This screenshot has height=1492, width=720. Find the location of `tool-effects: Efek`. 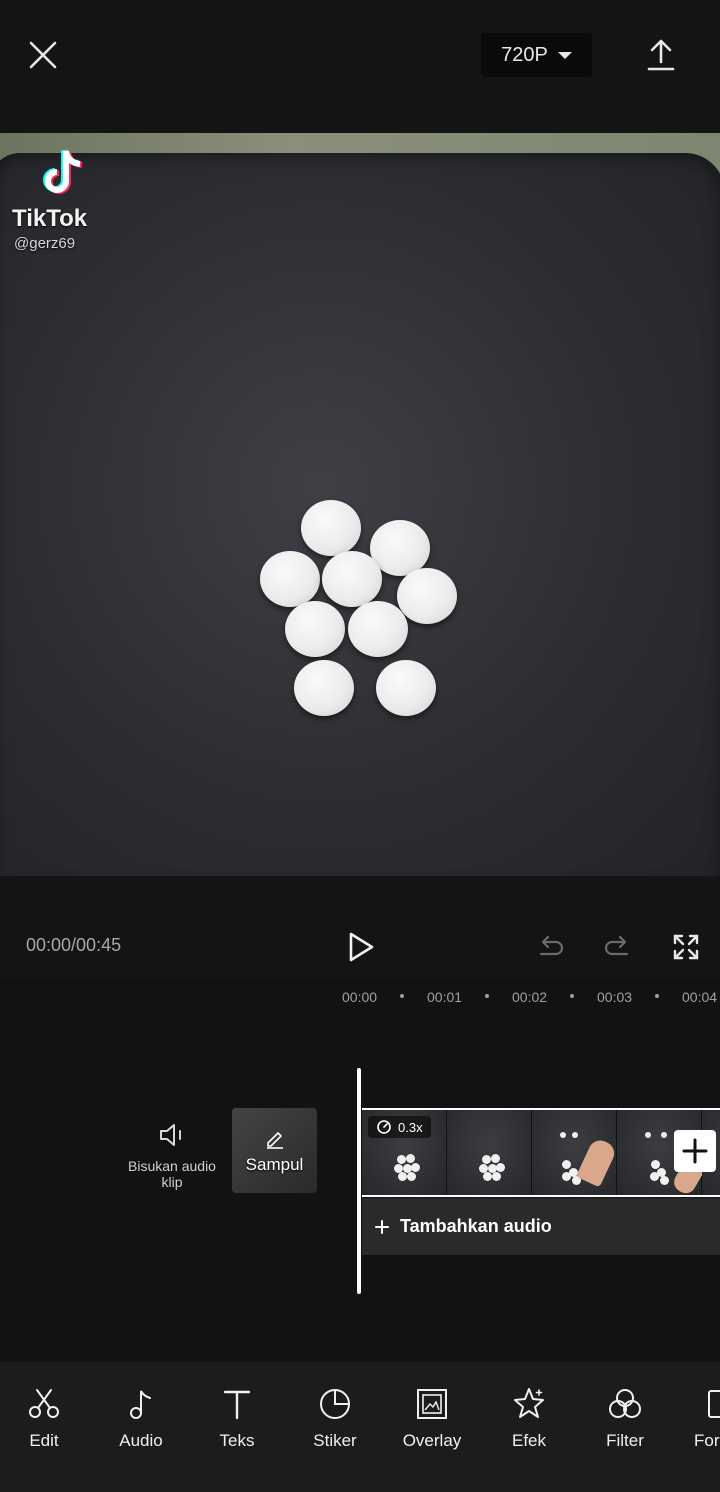

tool-effects: Efek is located at coordinates (529, 1418).